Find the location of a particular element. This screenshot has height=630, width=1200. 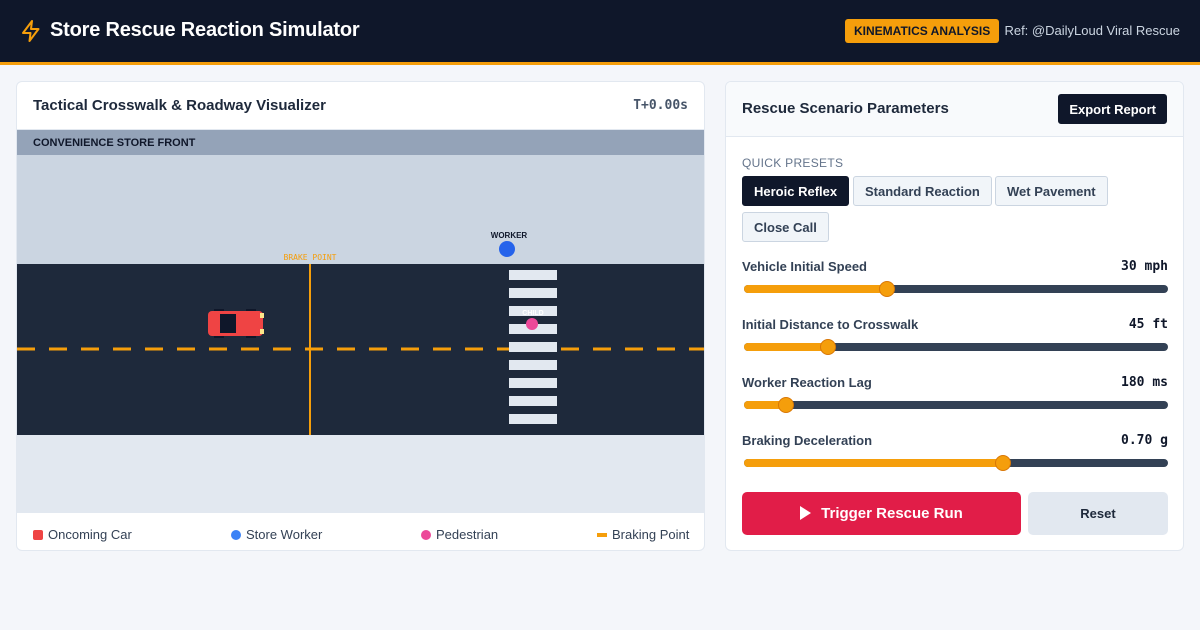

red-square-icon is located at coordinates (38, 534).